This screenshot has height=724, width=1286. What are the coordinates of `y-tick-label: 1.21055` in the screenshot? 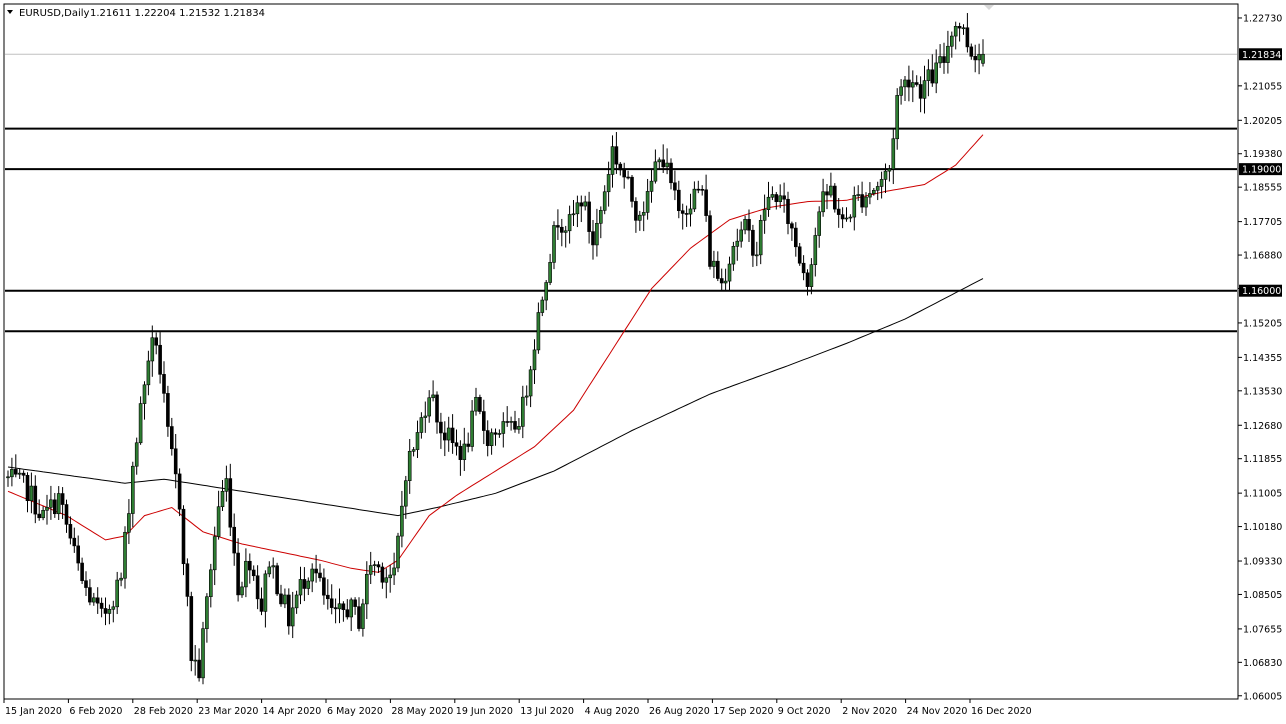 It's located at (1262, 86).